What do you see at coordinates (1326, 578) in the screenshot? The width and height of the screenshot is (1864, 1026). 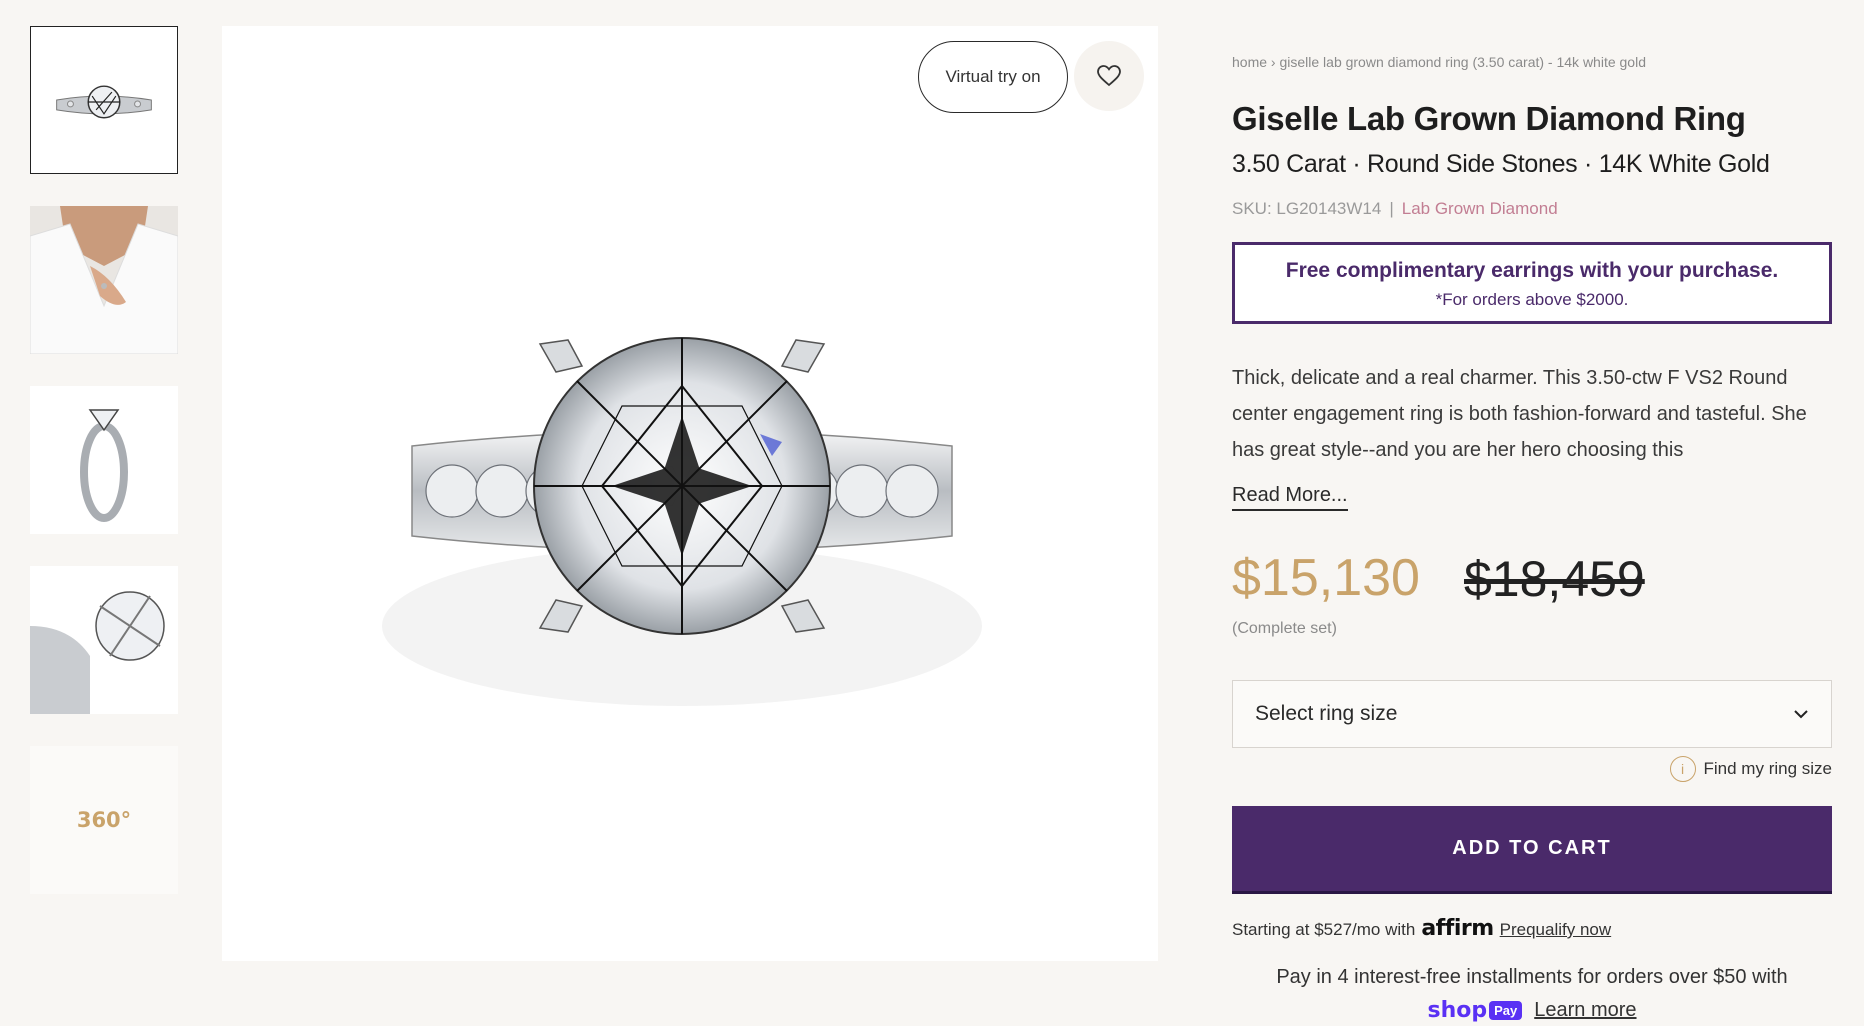 I see `sale-price: $15,130` at bounding box center [1326, 578].